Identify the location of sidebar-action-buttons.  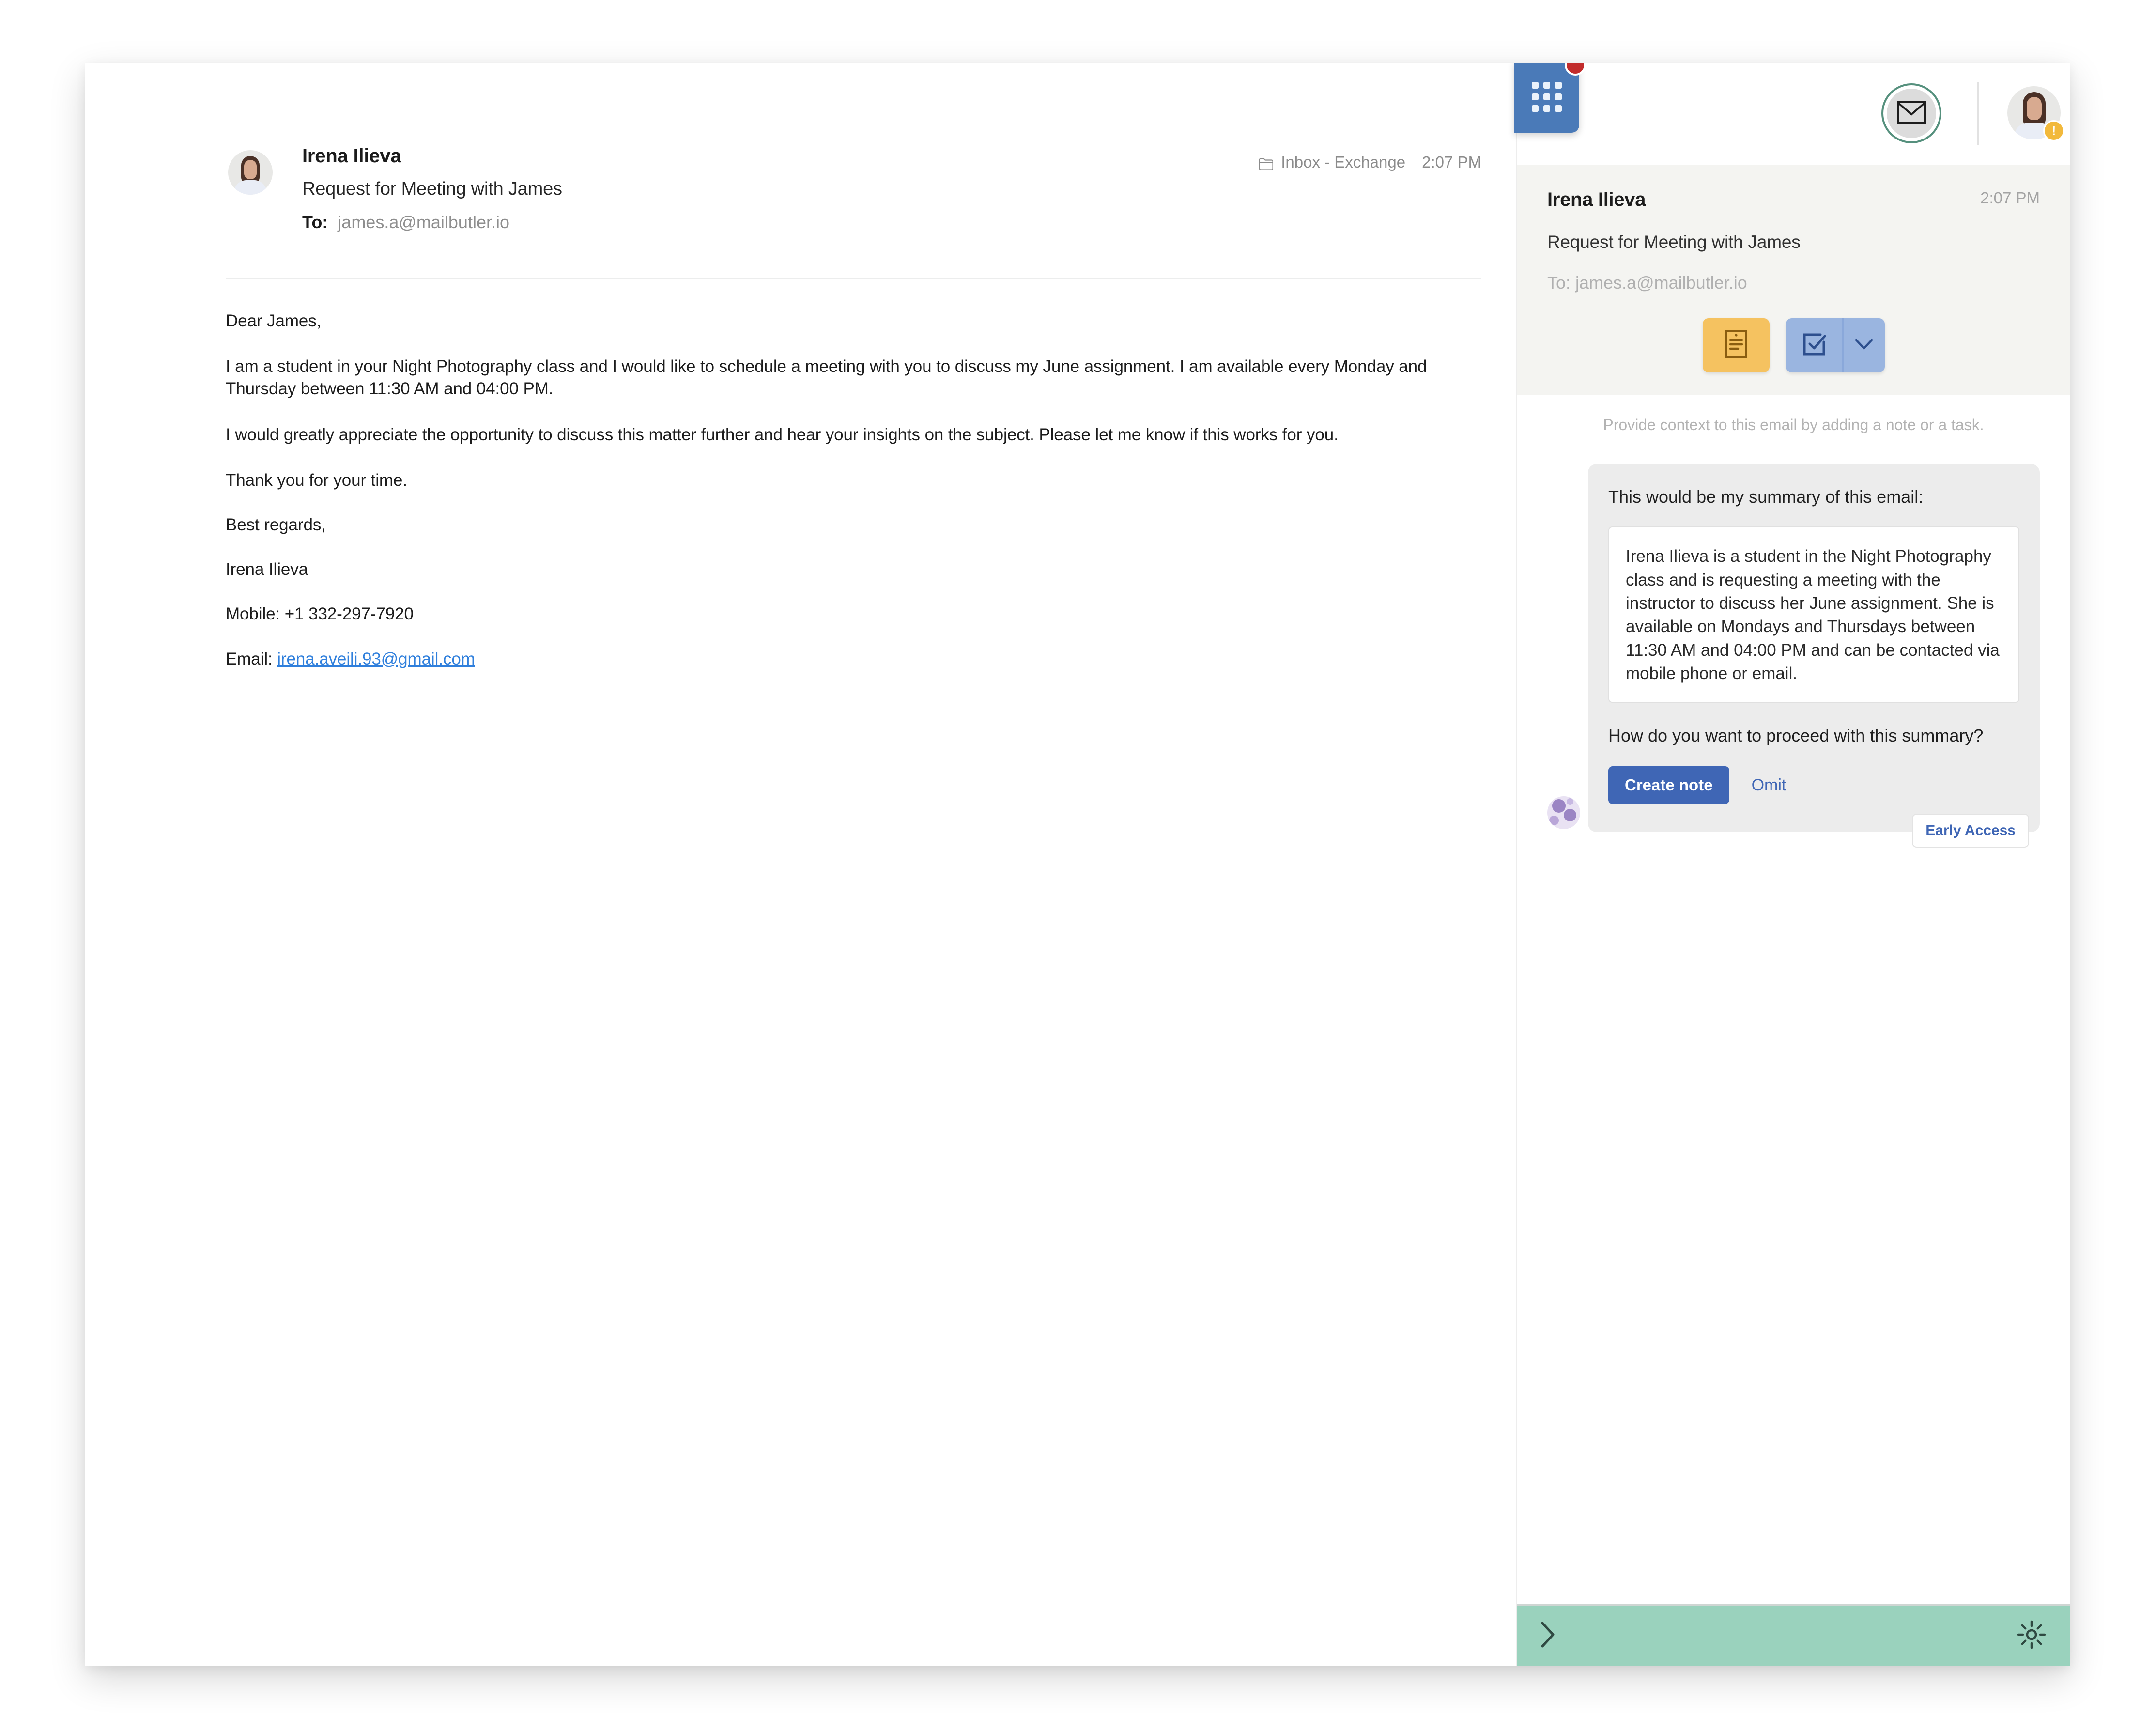
(1794, 345).